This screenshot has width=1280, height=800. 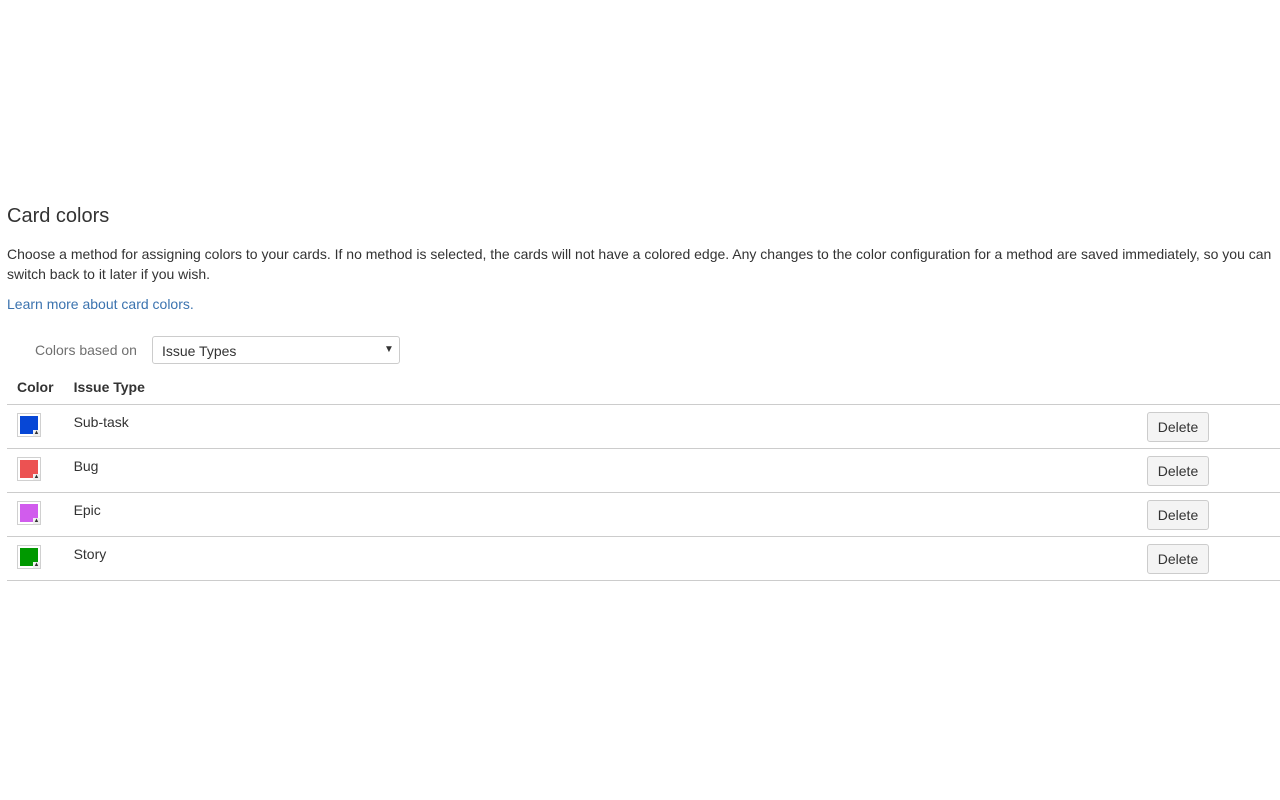 I want to click on colors-based-on-select: Issue Types ▼, so click(x=275, y=350).